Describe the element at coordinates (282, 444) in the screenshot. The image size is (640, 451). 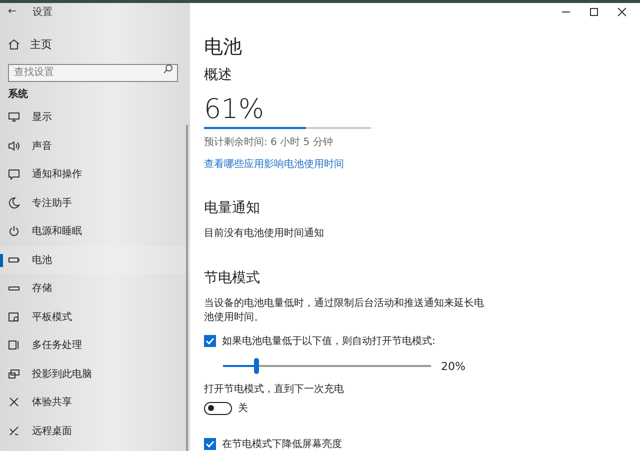
I see `checkbox-label: 在节电模式下降低屏幕亮度` at that location.